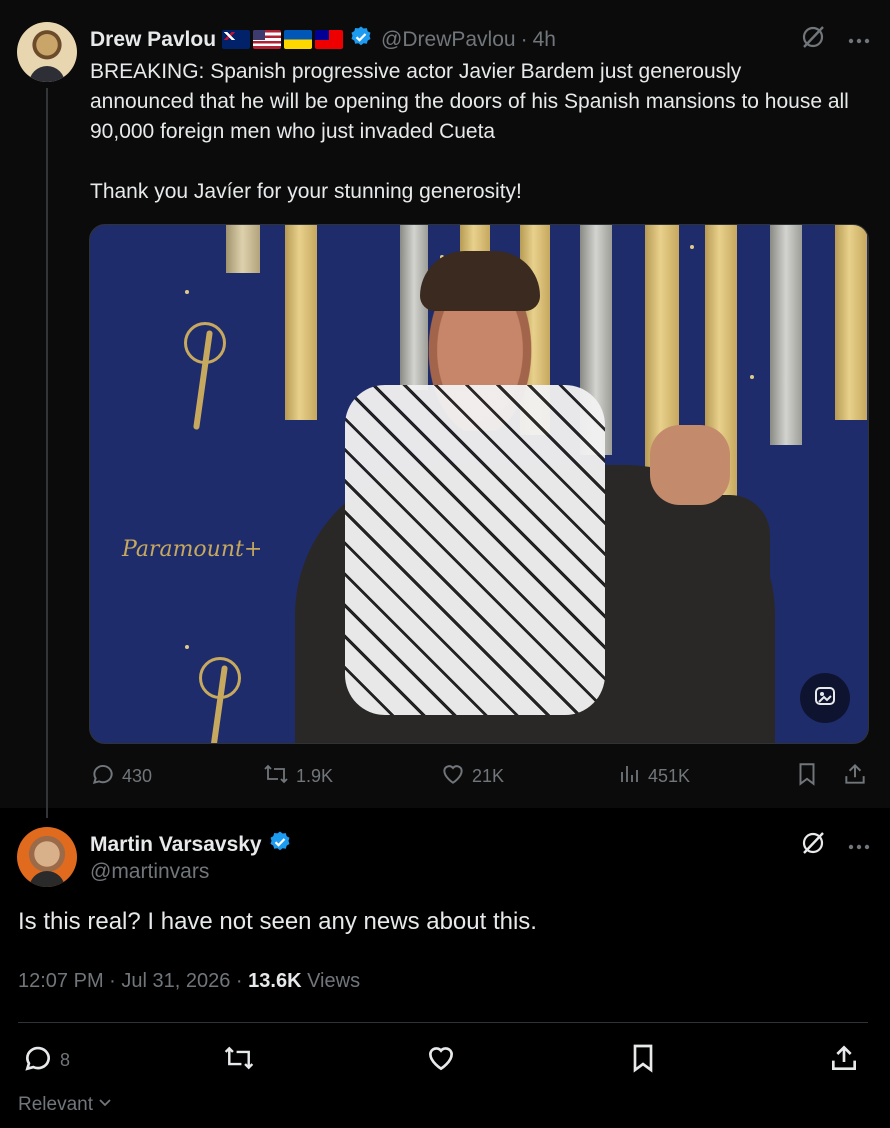 Image resolution: width=890 pixels, height=1128 pixels. What do you see at coordinates (130, 981) in the screenshot?
I see `timestamp: 12:07 PM · Jul 31, 2026 ·` at bounding box center [130, 981].